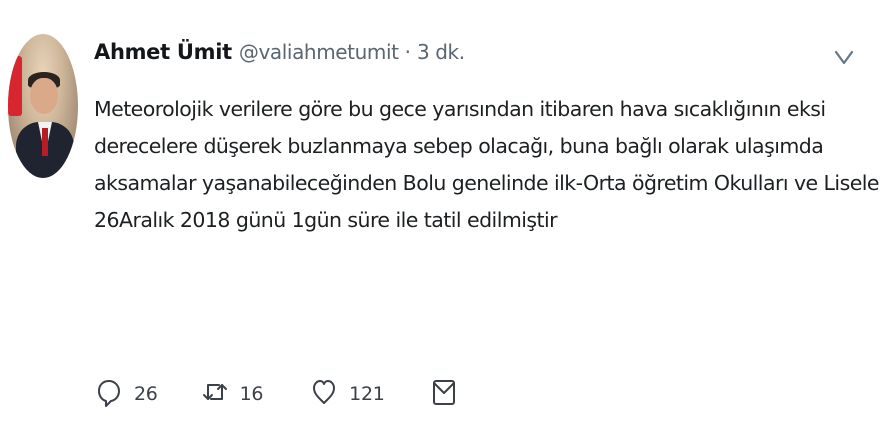  What do you see at coordinates (251, 394) in the screenshot?
I see `retweet-count: 16` at bounding box center [251, 394].